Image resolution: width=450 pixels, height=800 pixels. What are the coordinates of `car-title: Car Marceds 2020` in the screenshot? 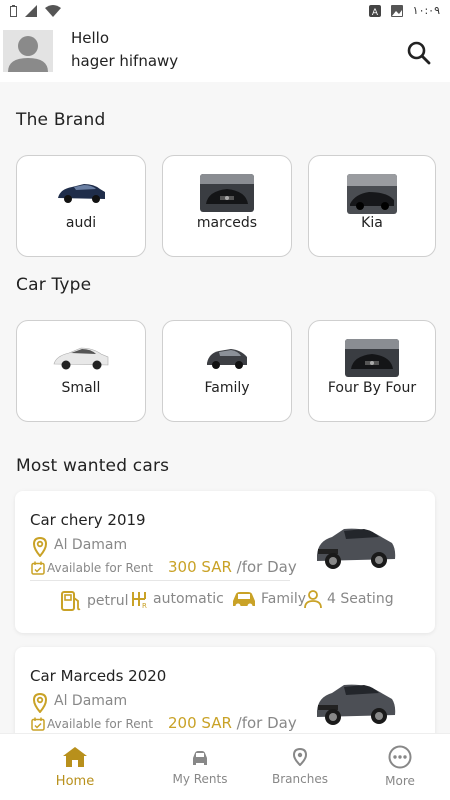 It's located at (98, 676).